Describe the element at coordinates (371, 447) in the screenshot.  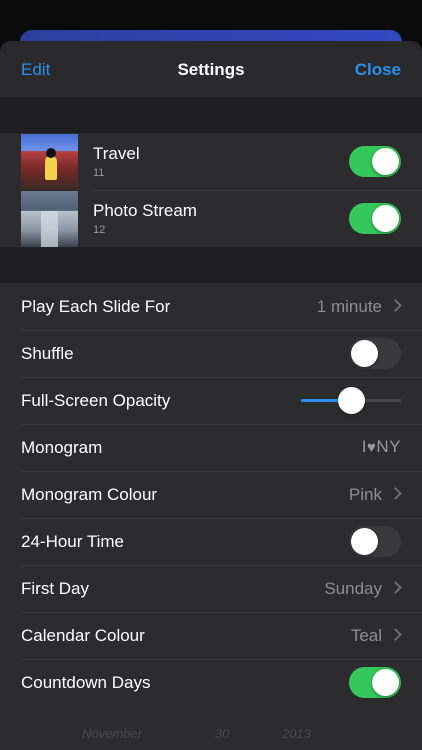
I see `heart-icon: ♥` at that location.